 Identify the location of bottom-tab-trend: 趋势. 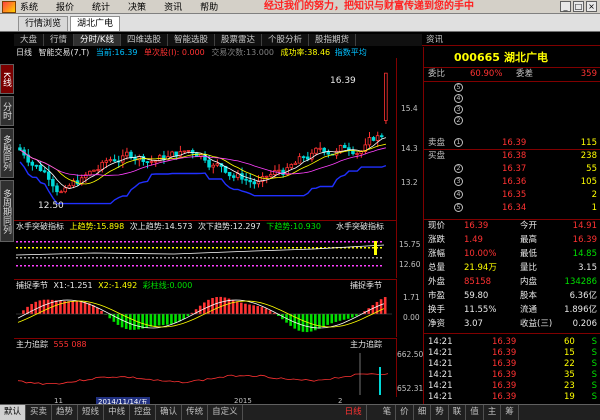
(65, 412).